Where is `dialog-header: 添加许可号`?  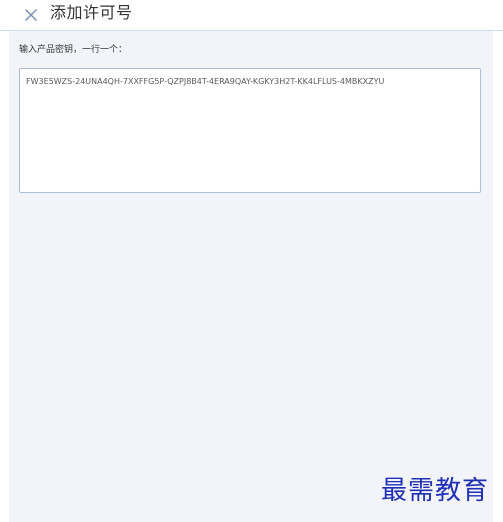 dialog-header: 添加许可号 is located at coordinates (251, 15).